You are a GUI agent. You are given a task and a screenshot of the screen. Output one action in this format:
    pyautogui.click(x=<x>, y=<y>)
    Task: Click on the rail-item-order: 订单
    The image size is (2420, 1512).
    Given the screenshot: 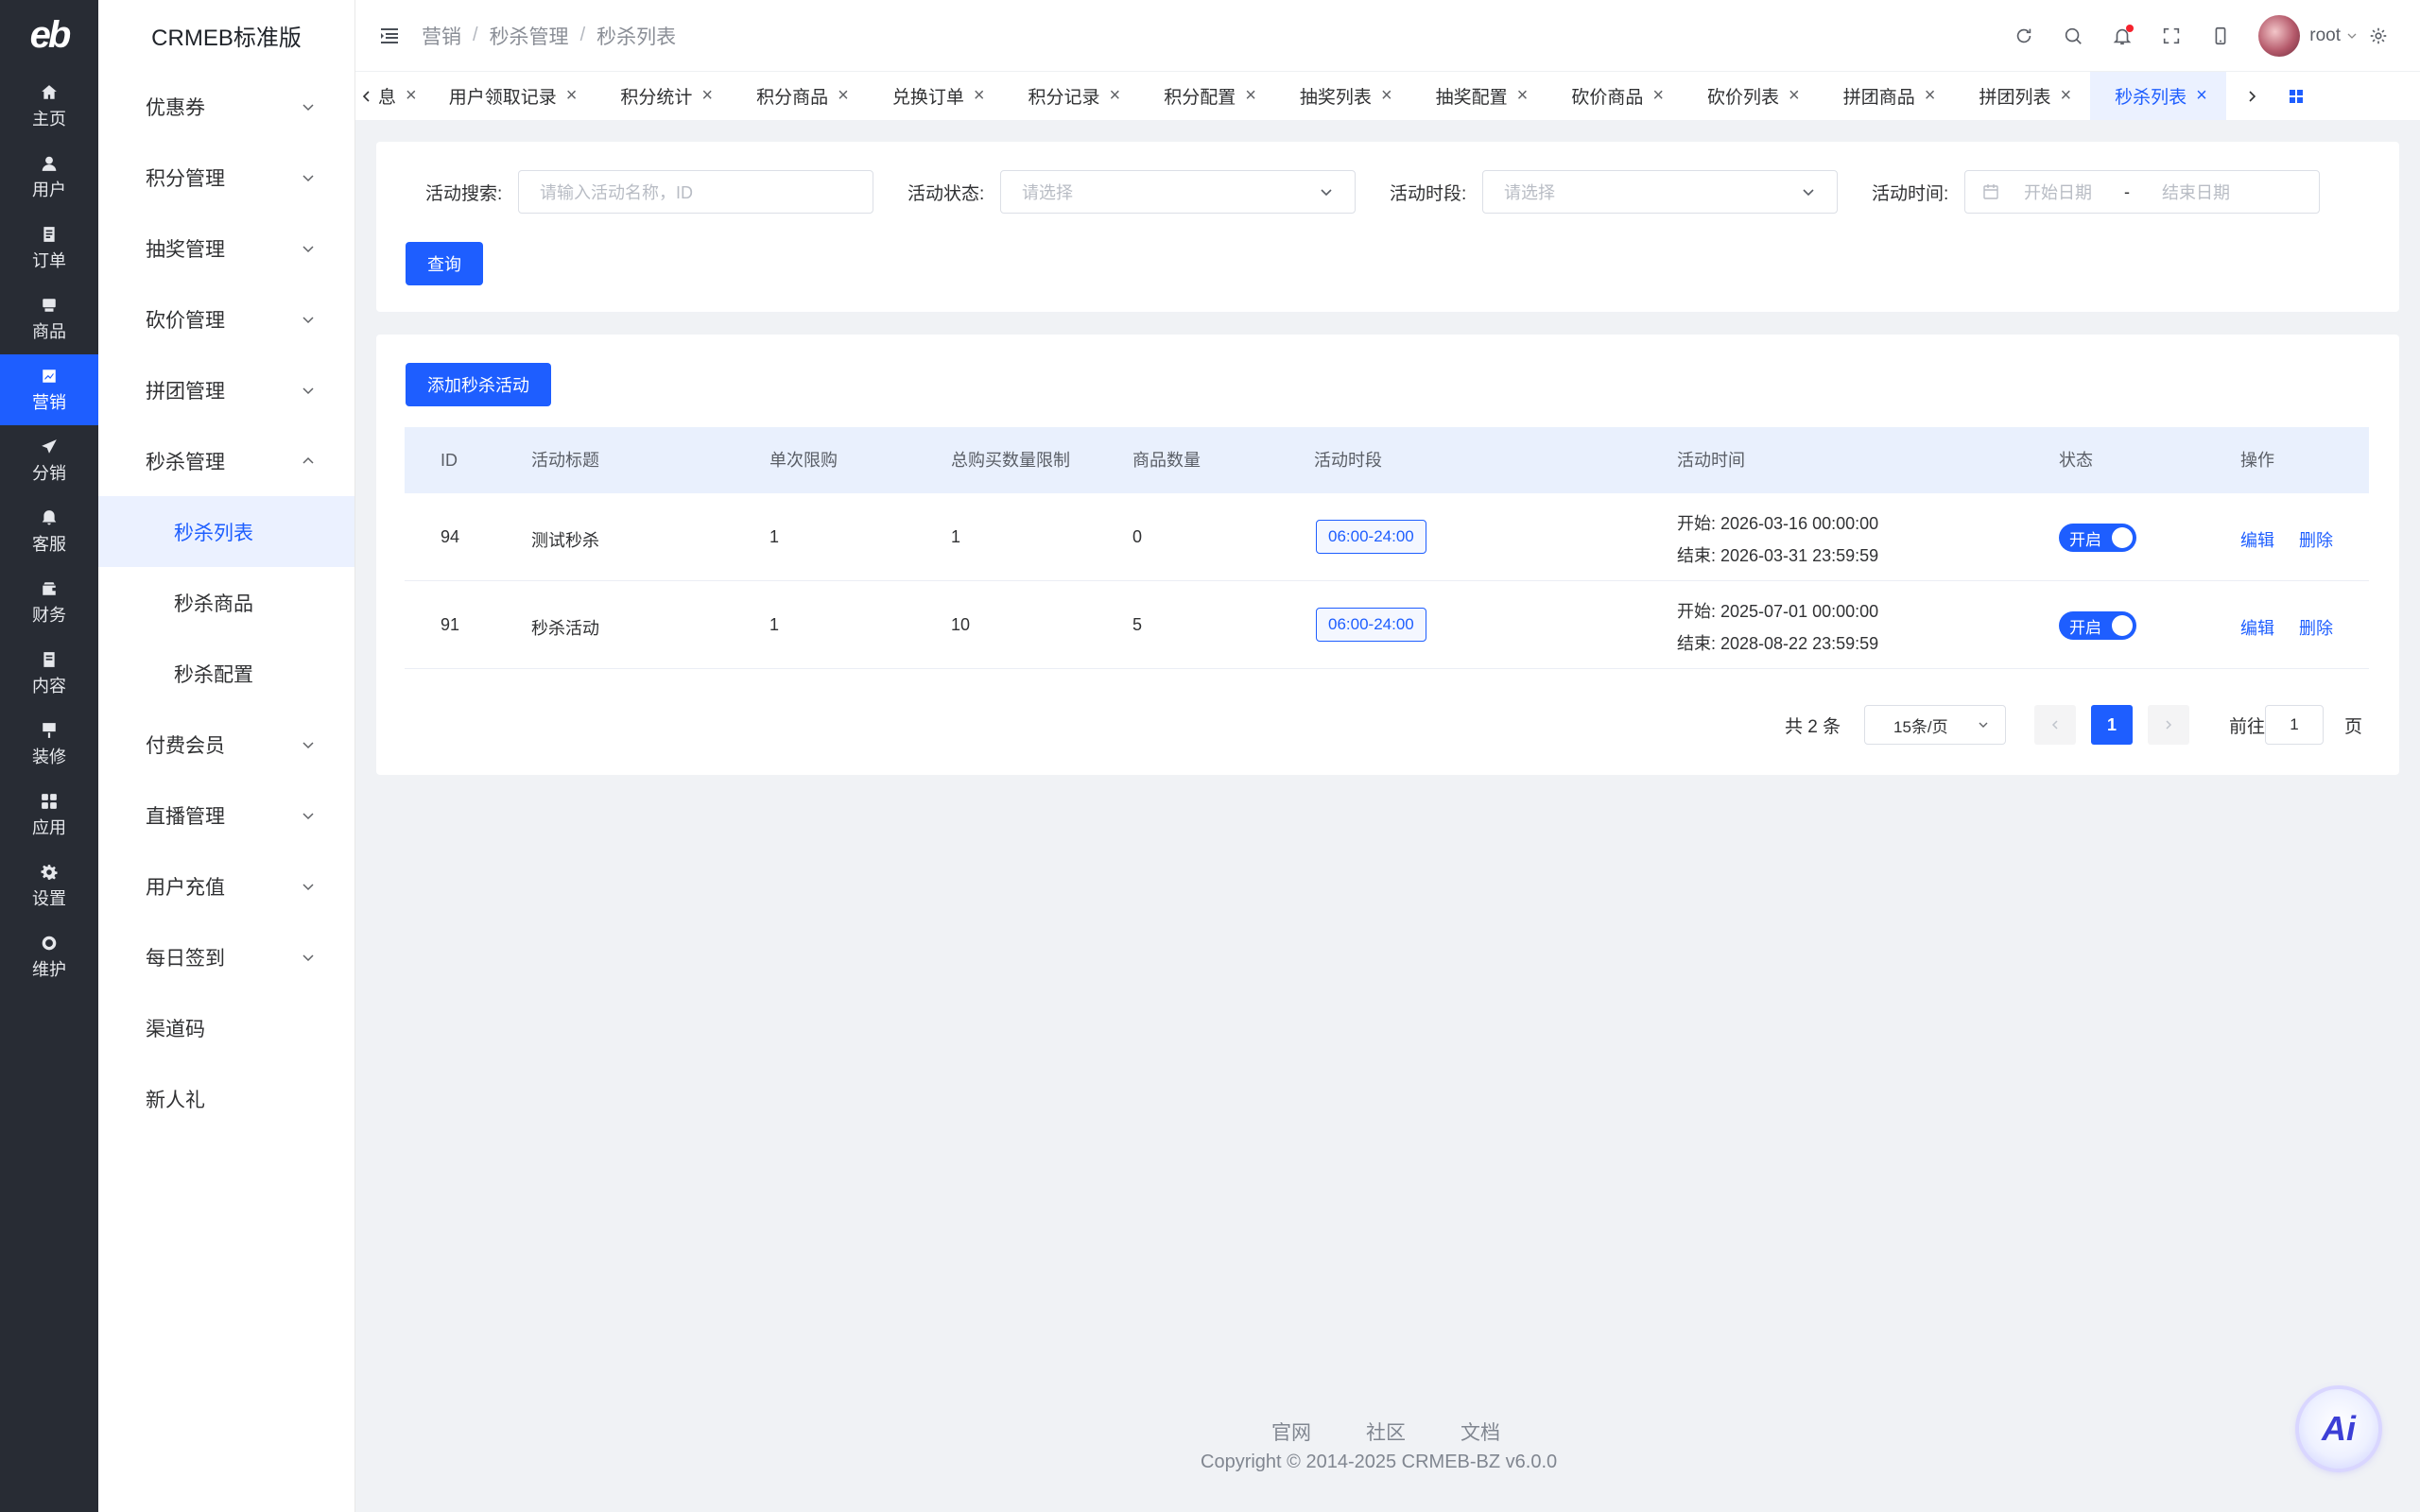 What is the action you would take?
    pyautogui.click(x=49, y=248)
    